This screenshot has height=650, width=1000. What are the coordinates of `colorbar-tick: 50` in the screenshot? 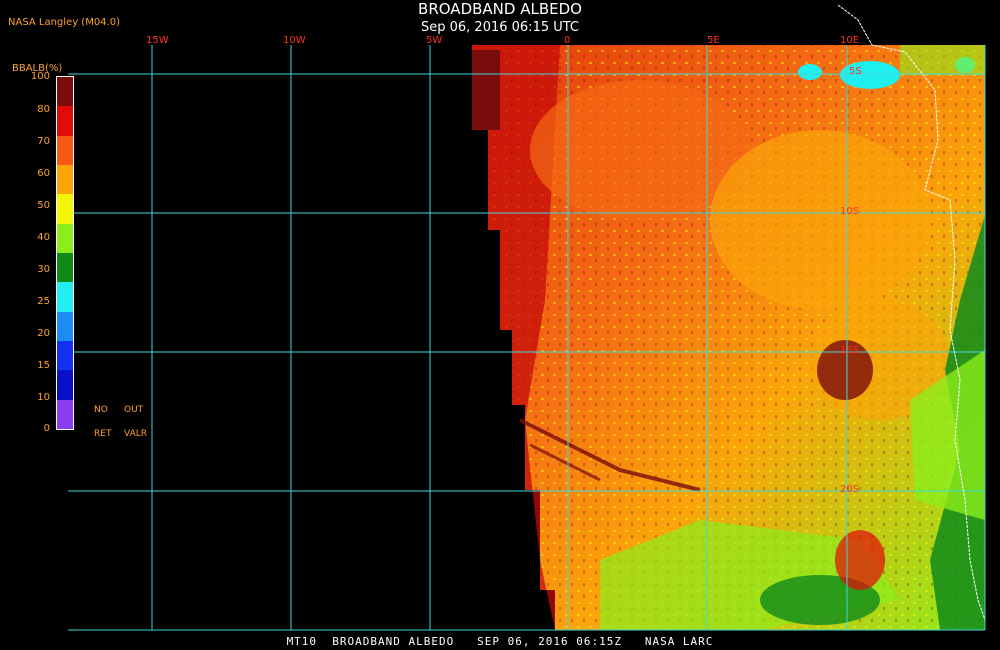 It's located at (43, 205).